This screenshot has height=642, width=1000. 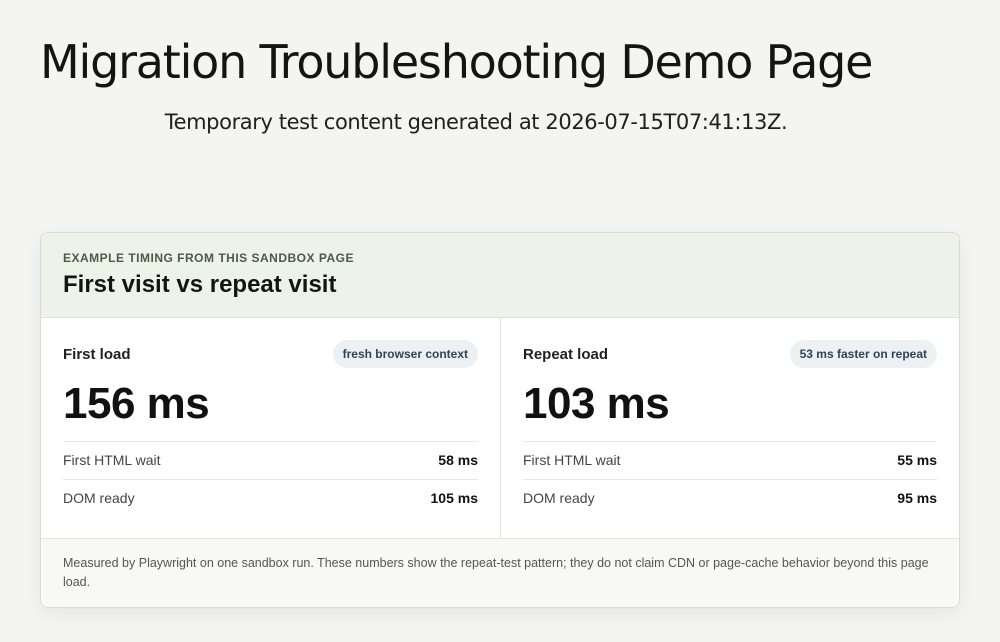 What do you see at coordinates (270, 498) in the screenshot?
I see `metric-row: DOM ready 105 ms` at bounding box center [270, 498].